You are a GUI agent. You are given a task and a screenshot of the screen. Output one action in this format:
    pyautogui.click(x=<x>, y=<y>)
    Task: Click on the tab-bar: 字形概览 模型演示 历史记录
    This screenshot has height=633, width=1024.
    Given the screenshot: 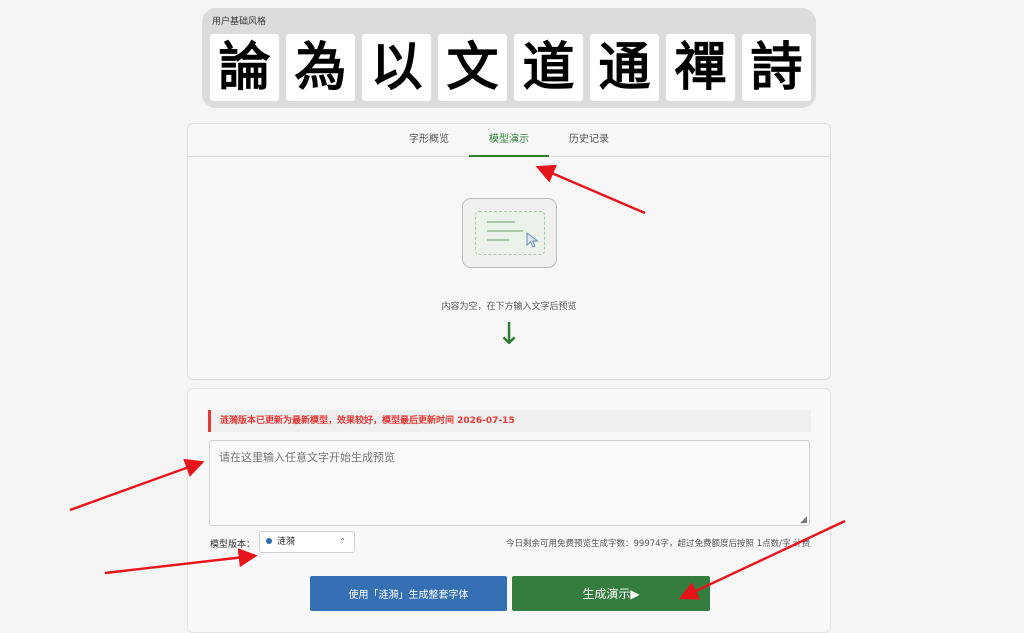 What is the action you would take?
    pyautogui.click(x=509, y=140)
    